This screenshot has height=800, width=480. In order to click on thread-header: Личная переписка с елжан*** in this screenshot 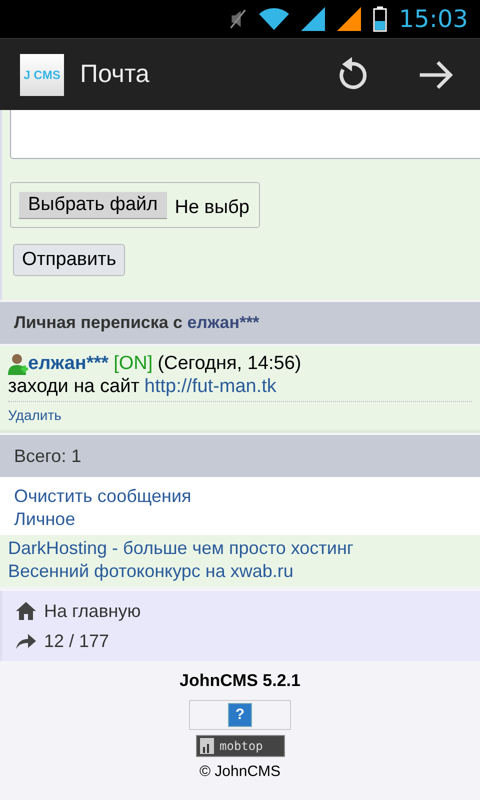, I will do `click(137, 323)`.